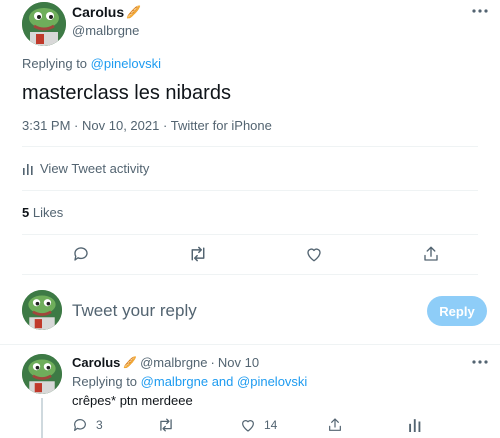 This screenshot has height=438, width=500. I want to click on tweet-time: 3:31 PM, so click(46, 125).